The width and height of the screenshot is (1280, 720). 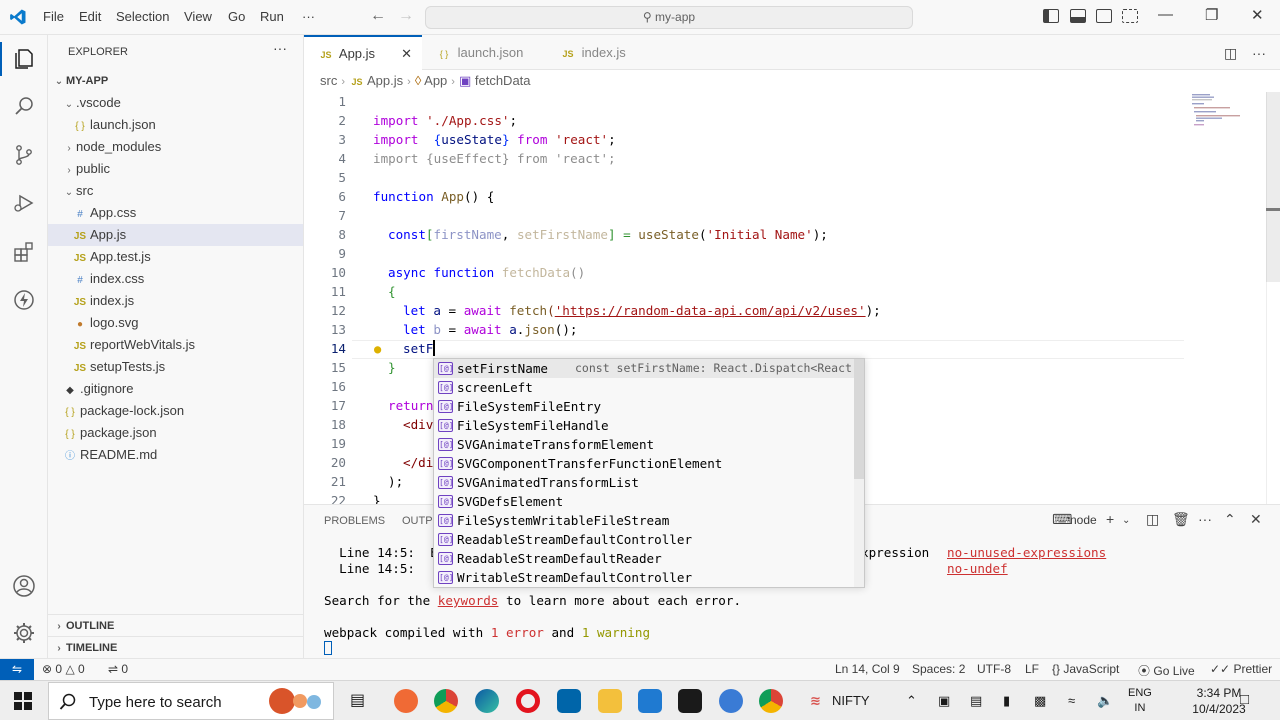 I want to click on menu-selection: Selection, so click(x=142, y=16).